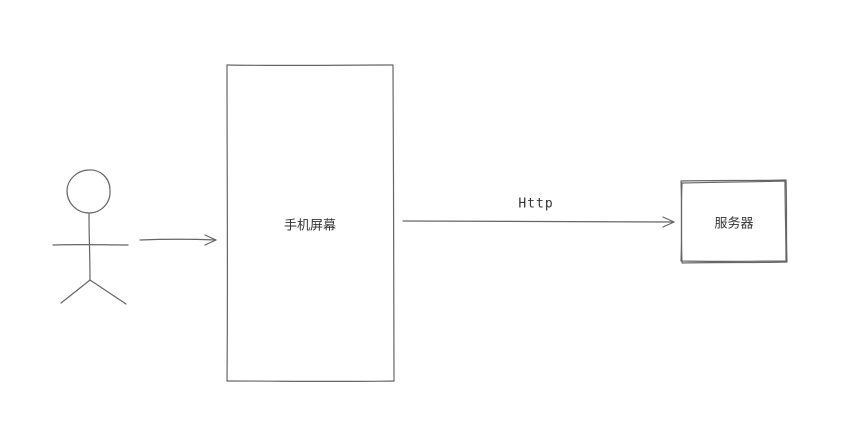  I want to click on user-head, so click(88, 191).